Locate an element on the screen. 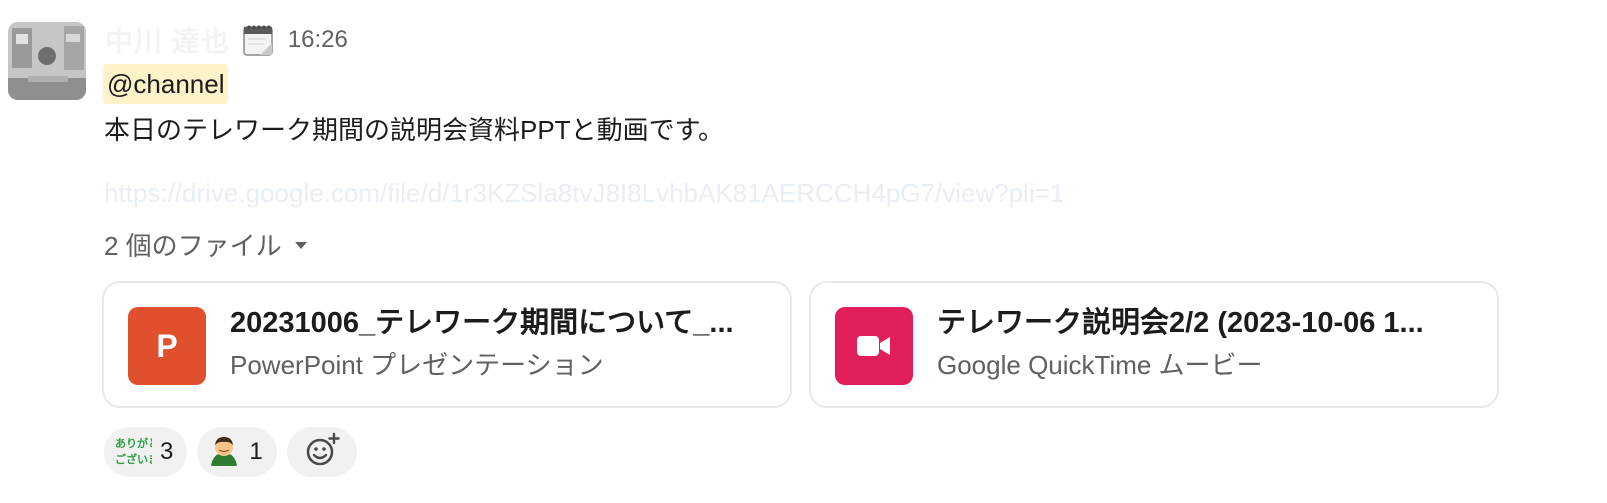 The height and width of the screenshot is (503, 1607). svg-text: ありがとう is located at coordinates (133, 443).